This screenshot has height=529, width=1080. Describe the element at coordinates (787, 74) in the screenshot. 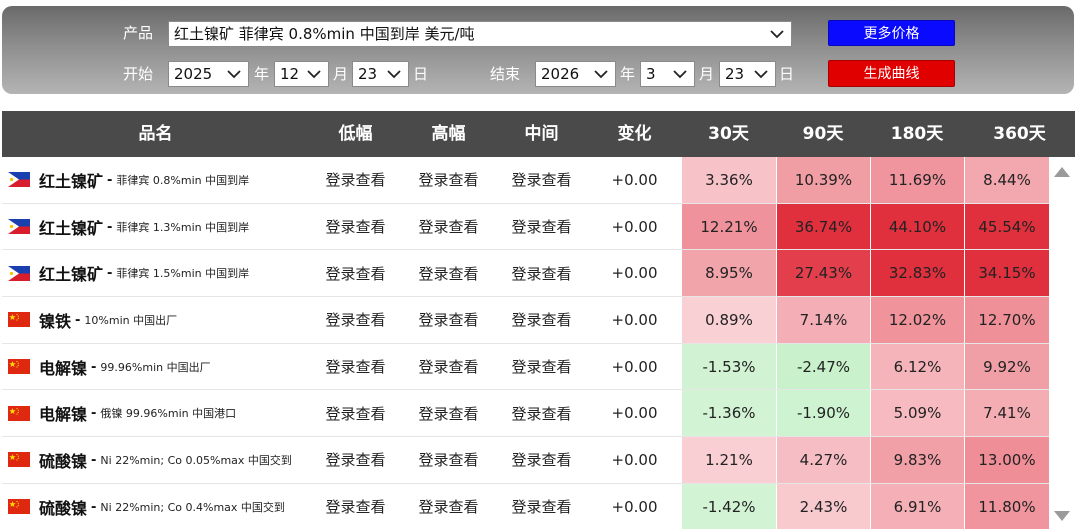

I see `day-unit: 日` at that location.